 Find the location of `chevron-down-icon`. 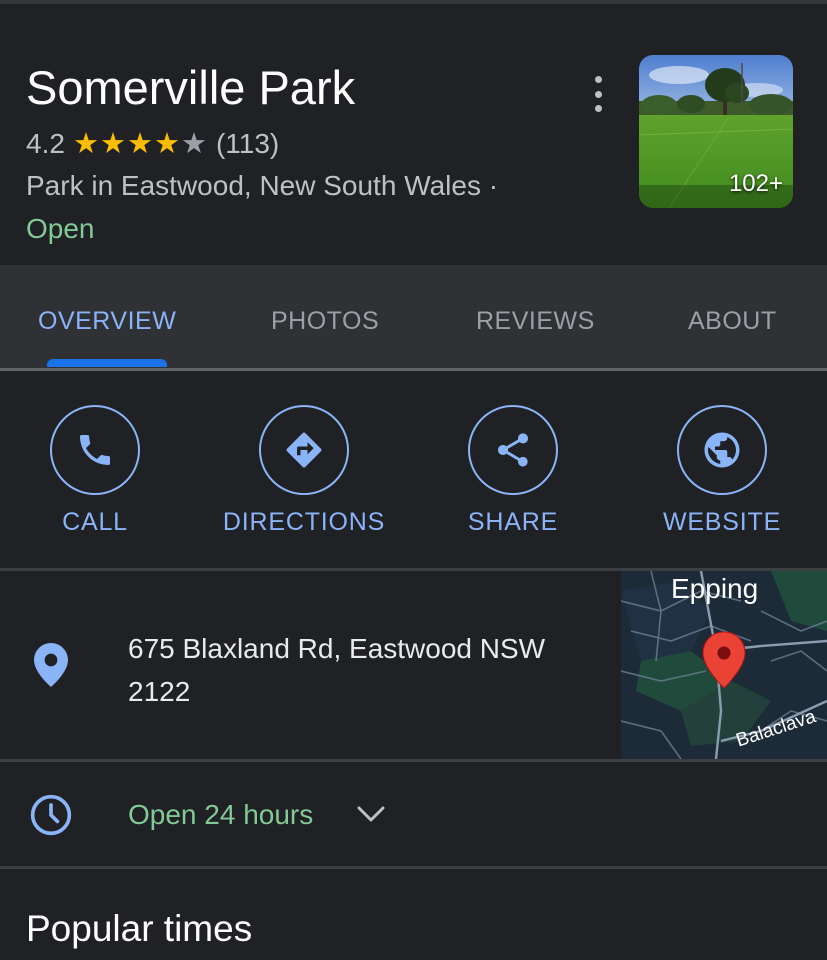

chevron-down-icon is located at coordinates (371, 814).